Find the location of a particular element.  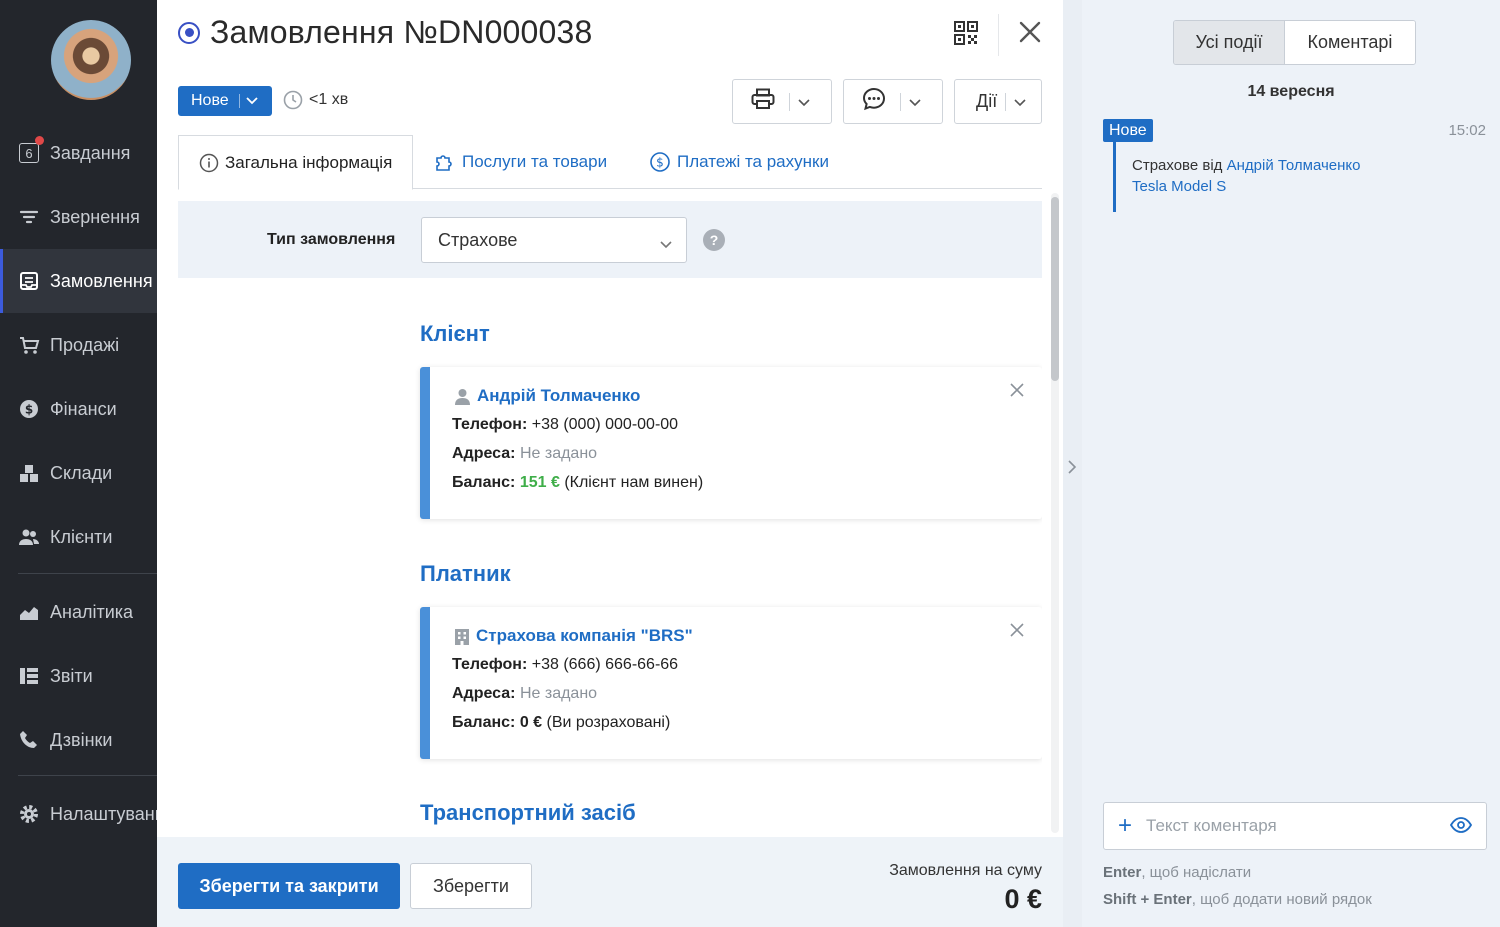

sidebar-item-finance: $ Фінанси is located at coordinates (78, 409).